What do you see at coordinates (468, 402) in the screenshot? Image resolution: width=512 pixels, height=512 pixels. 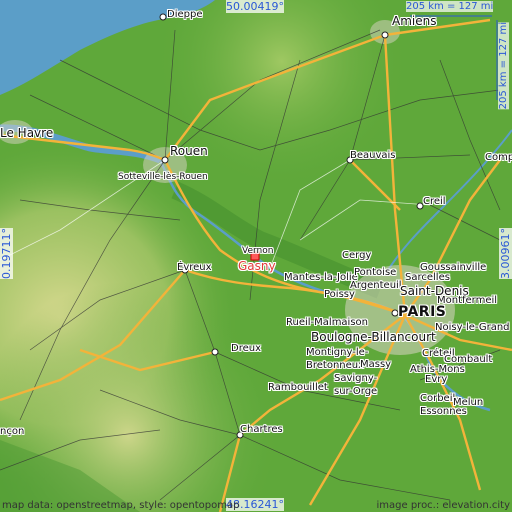 I see `label-melun: Melun` at bounding box center [468, 402].